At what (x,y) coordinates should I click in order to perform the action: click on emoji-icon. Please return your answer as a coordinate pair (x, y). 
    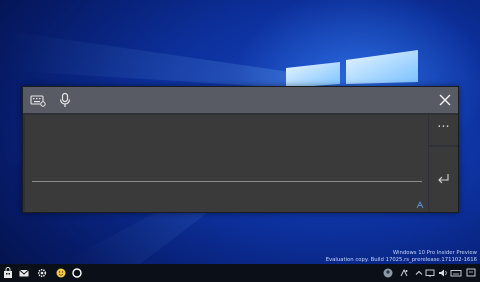
    Looking at the image, I should click on (61, 273).